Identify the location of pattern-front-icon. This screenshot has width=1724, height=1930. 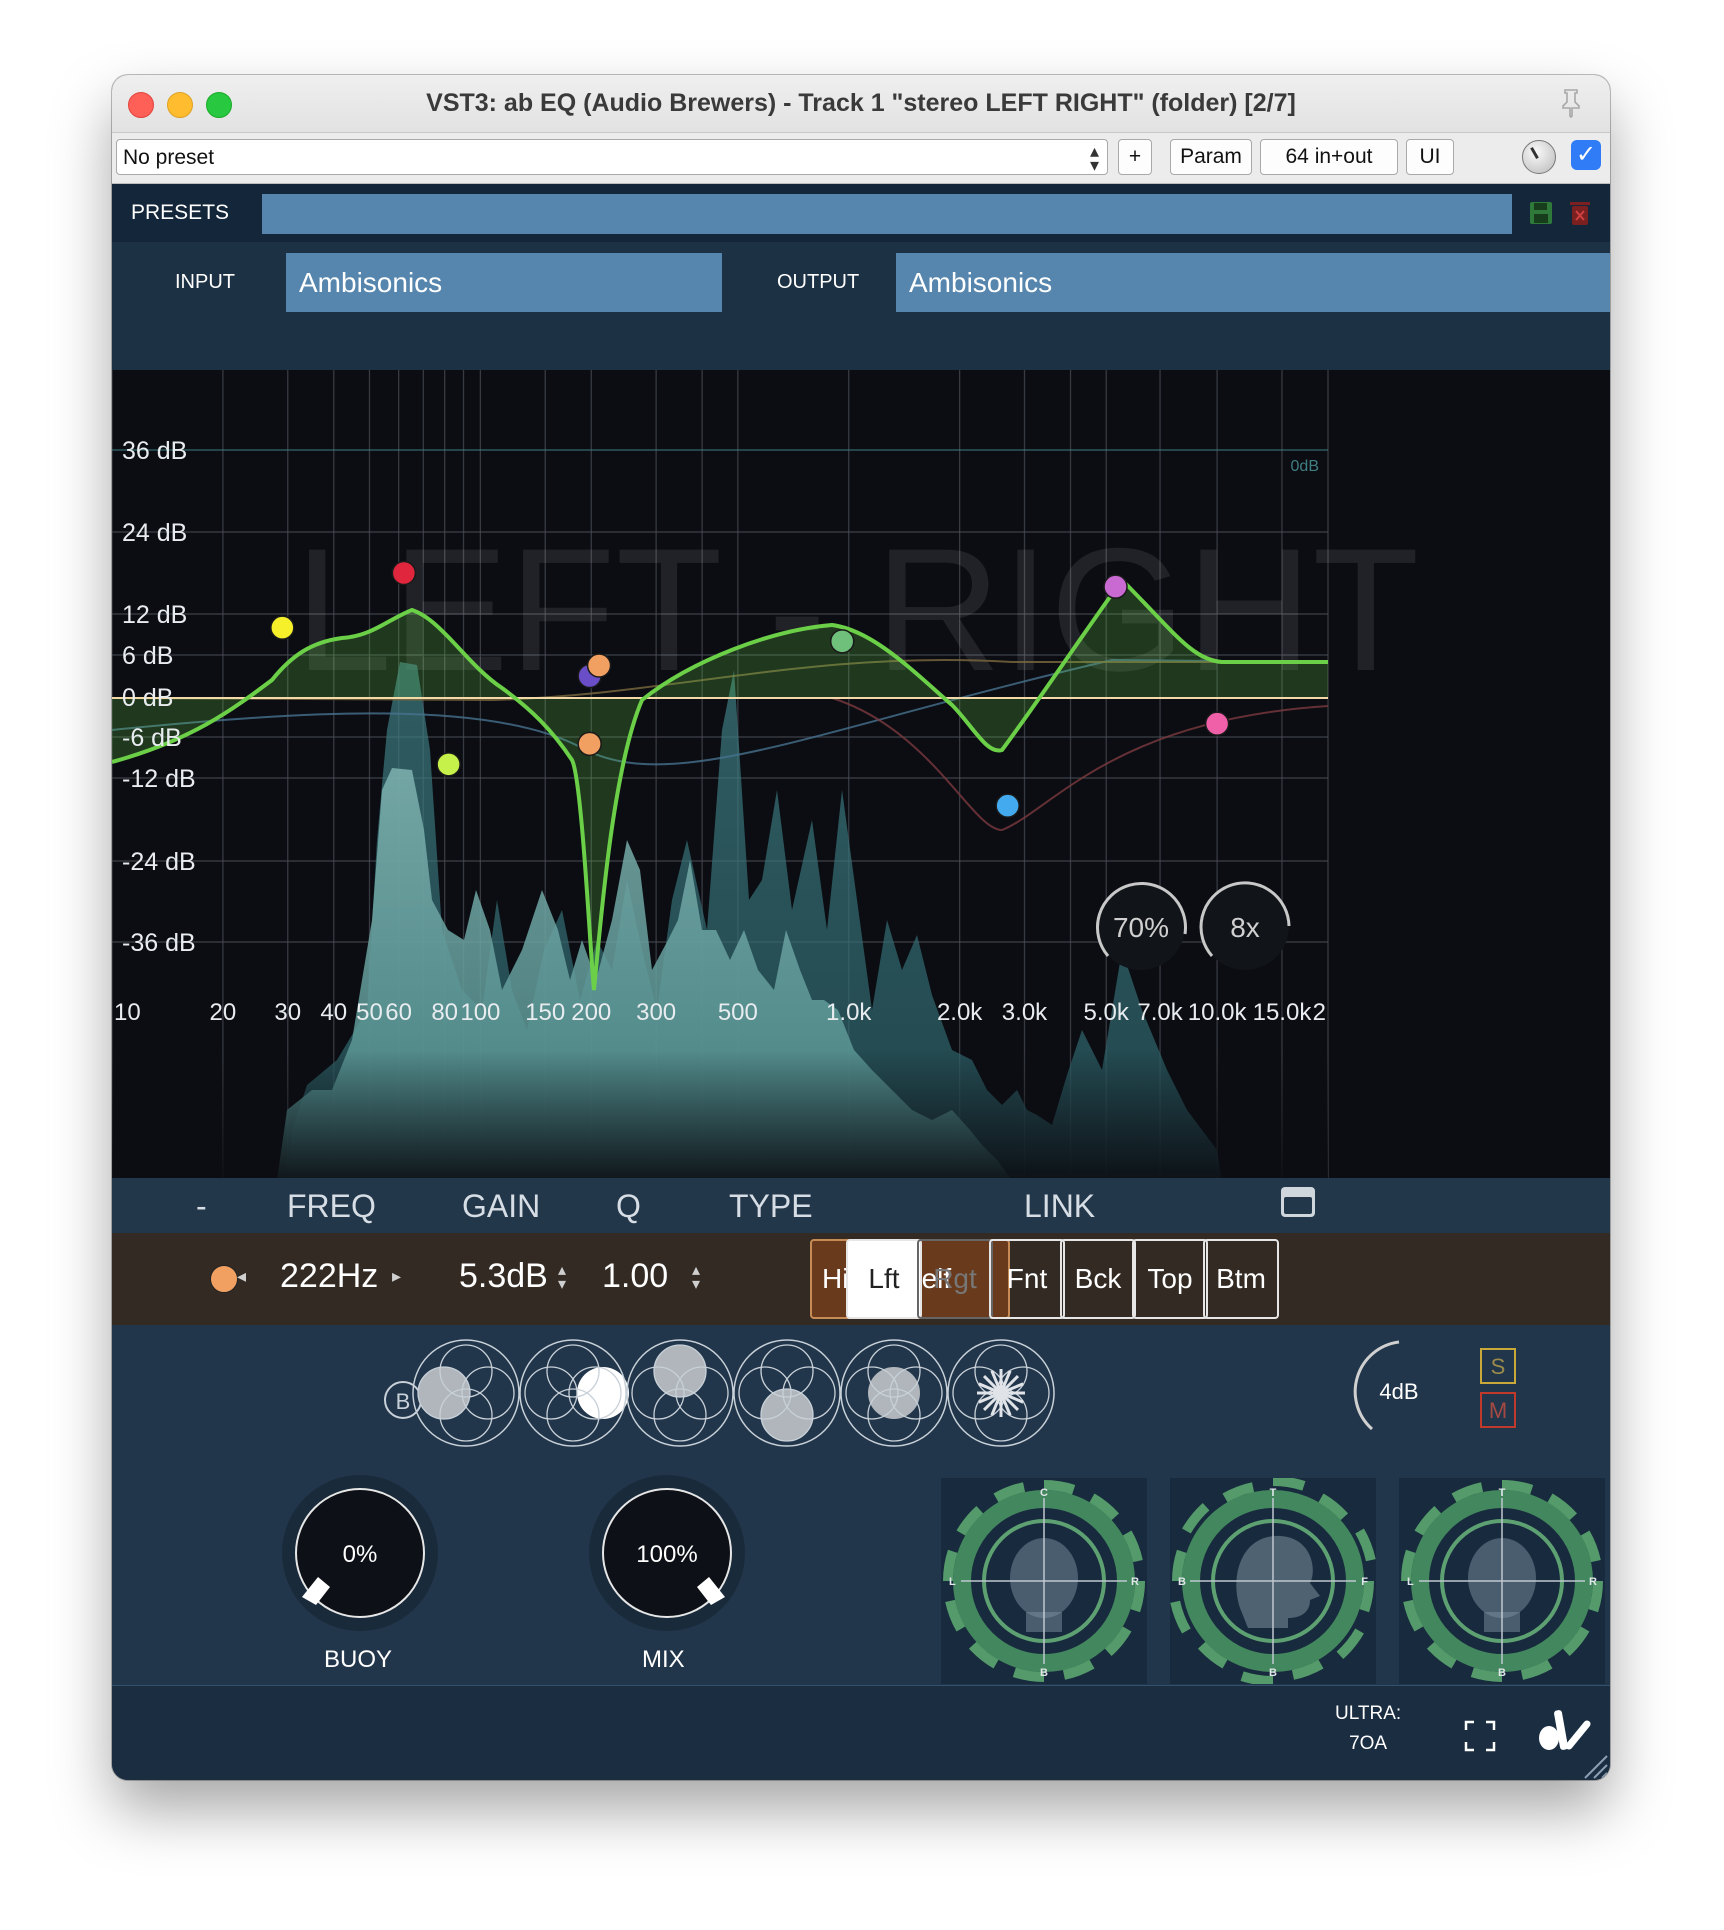
(680, 1393).